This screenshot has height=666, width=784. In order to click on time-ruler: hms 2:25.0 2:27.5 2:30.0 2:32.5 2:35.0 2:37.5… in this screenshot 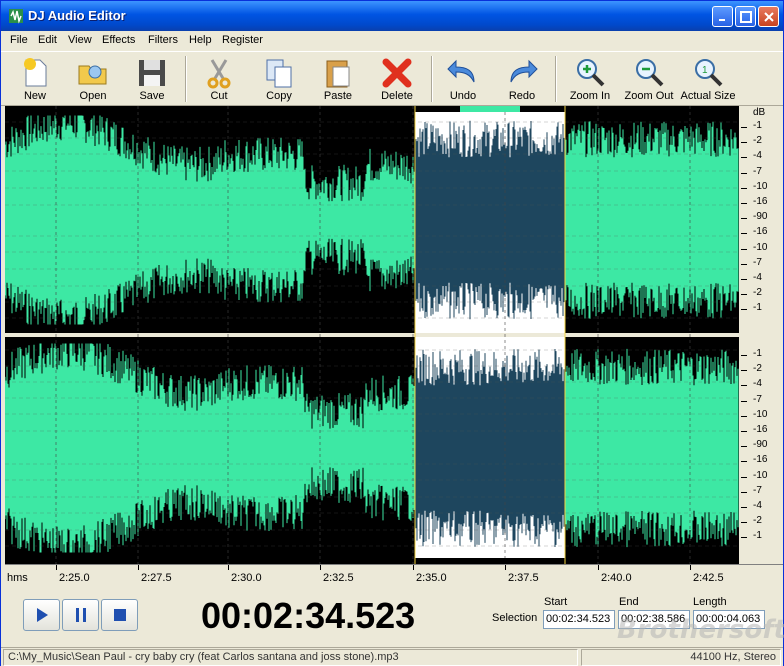, I will do `click(394, 576)`.